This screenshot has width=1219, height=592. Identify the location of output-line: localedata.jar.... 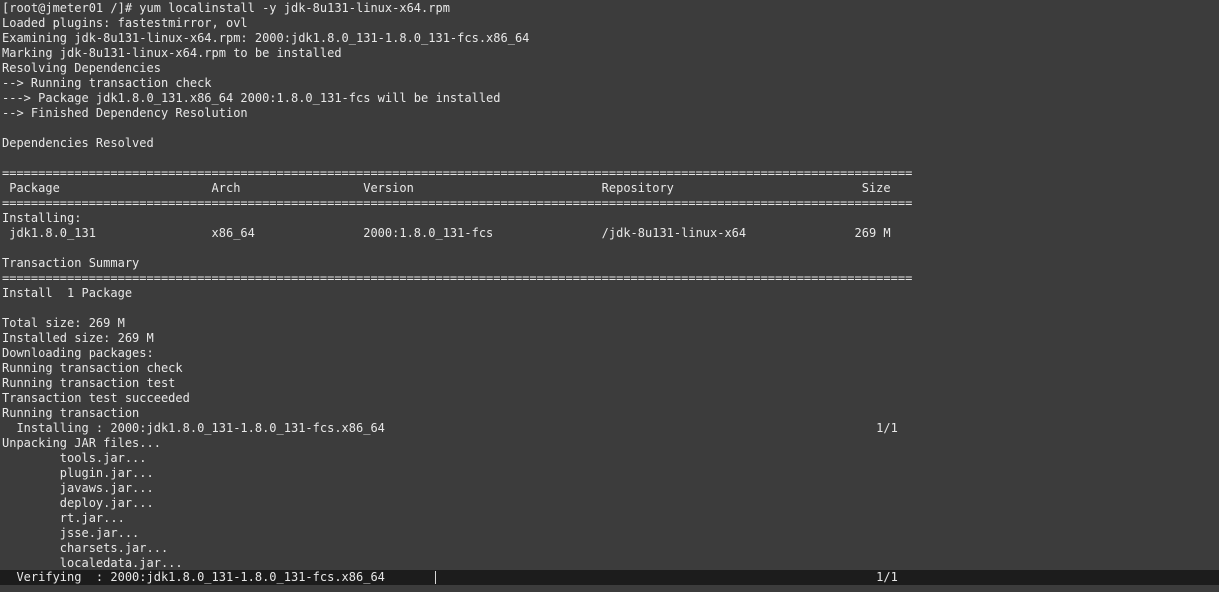
(92, 563).